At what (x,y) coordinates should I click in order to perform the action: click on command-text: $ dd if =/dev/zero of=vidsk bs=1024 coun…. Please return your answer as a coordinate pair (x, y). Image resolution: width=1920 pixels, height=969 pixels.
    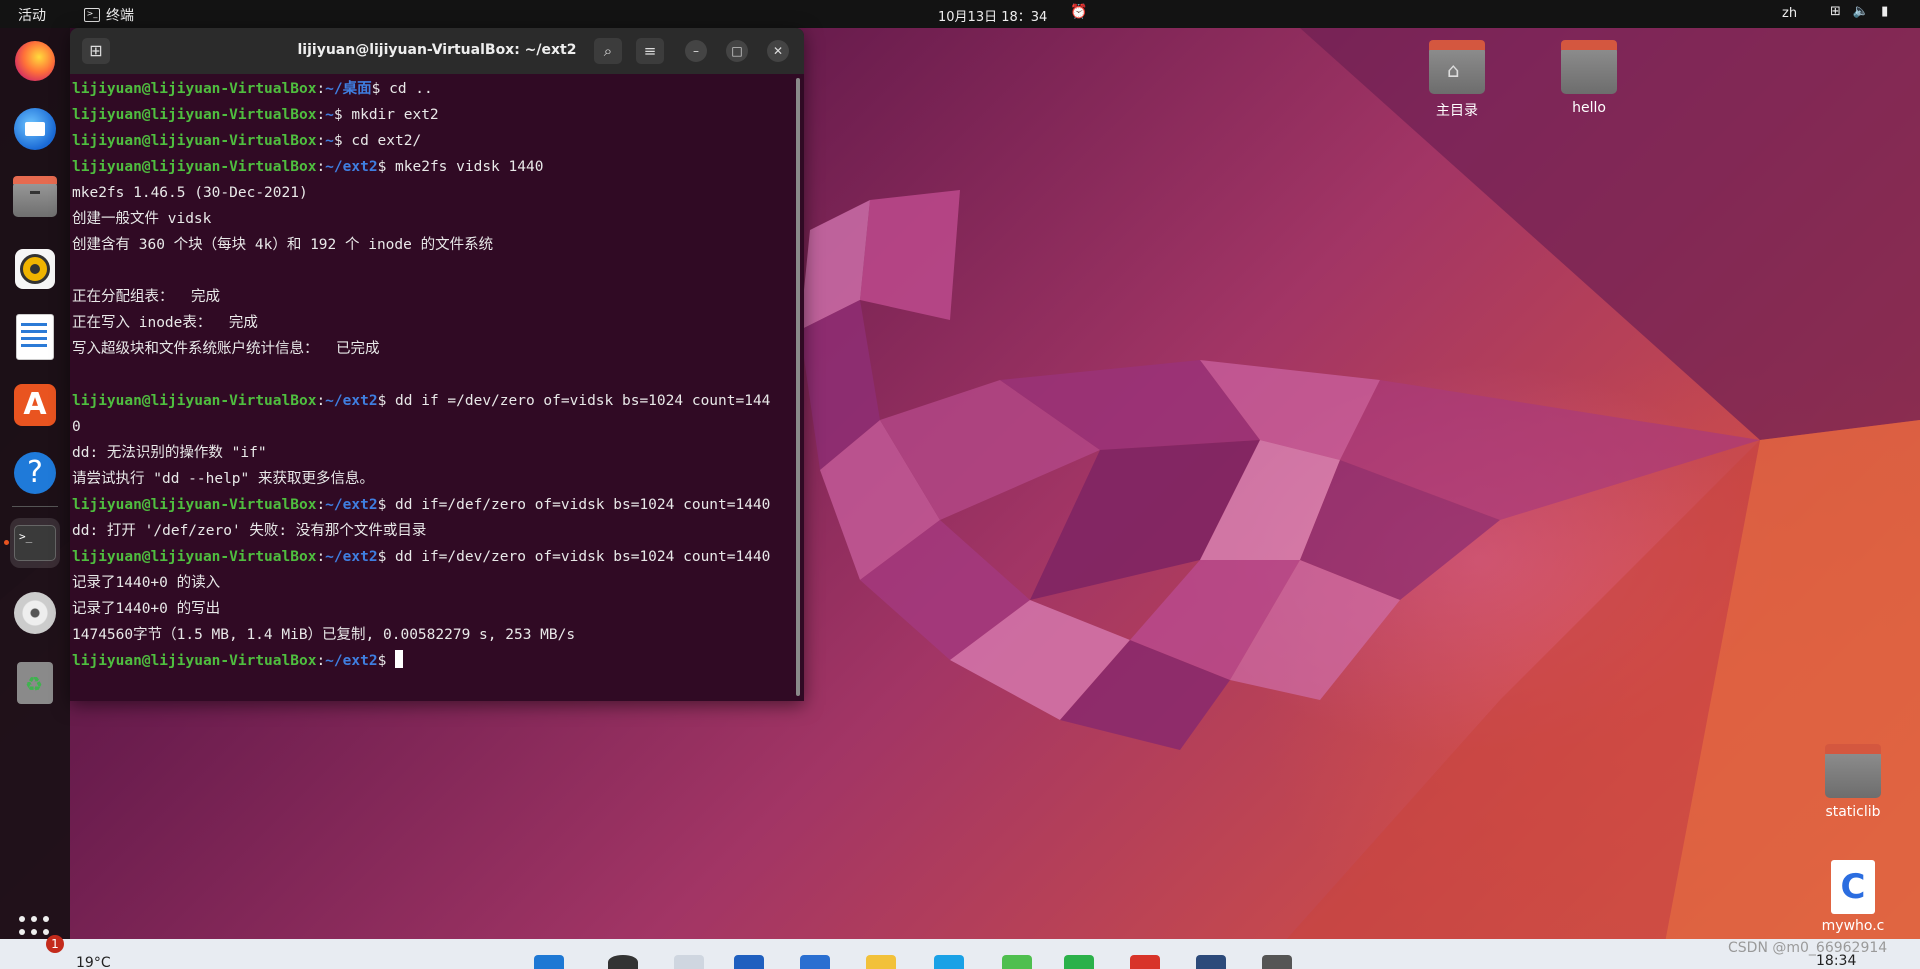
    Looking at the image, I should click on (574, 401).